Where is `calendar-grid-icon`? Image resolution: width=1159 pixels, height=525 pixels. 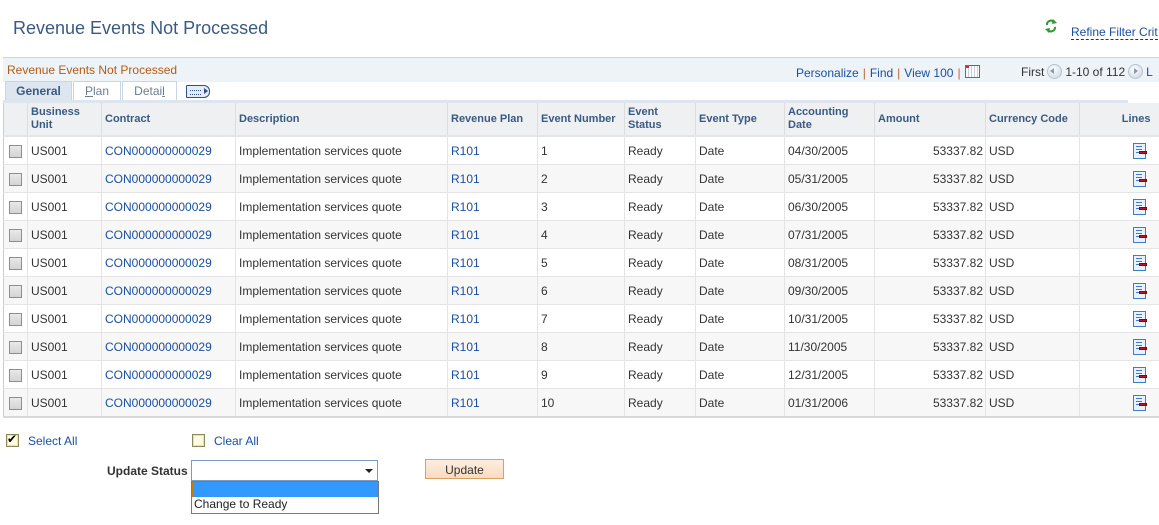 calendar-grid-icon is located at coordinates (972, 71).